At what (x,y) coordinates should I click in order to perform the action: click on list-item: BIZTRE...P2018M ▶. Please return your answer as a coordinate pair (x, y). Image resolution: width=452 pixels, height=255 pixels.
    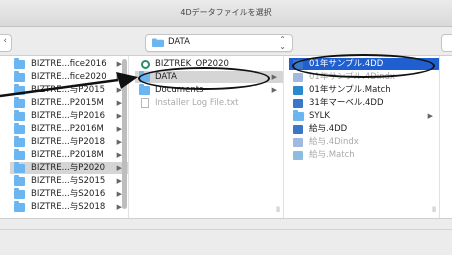
    Looking at the image, I should click on (69, 155).